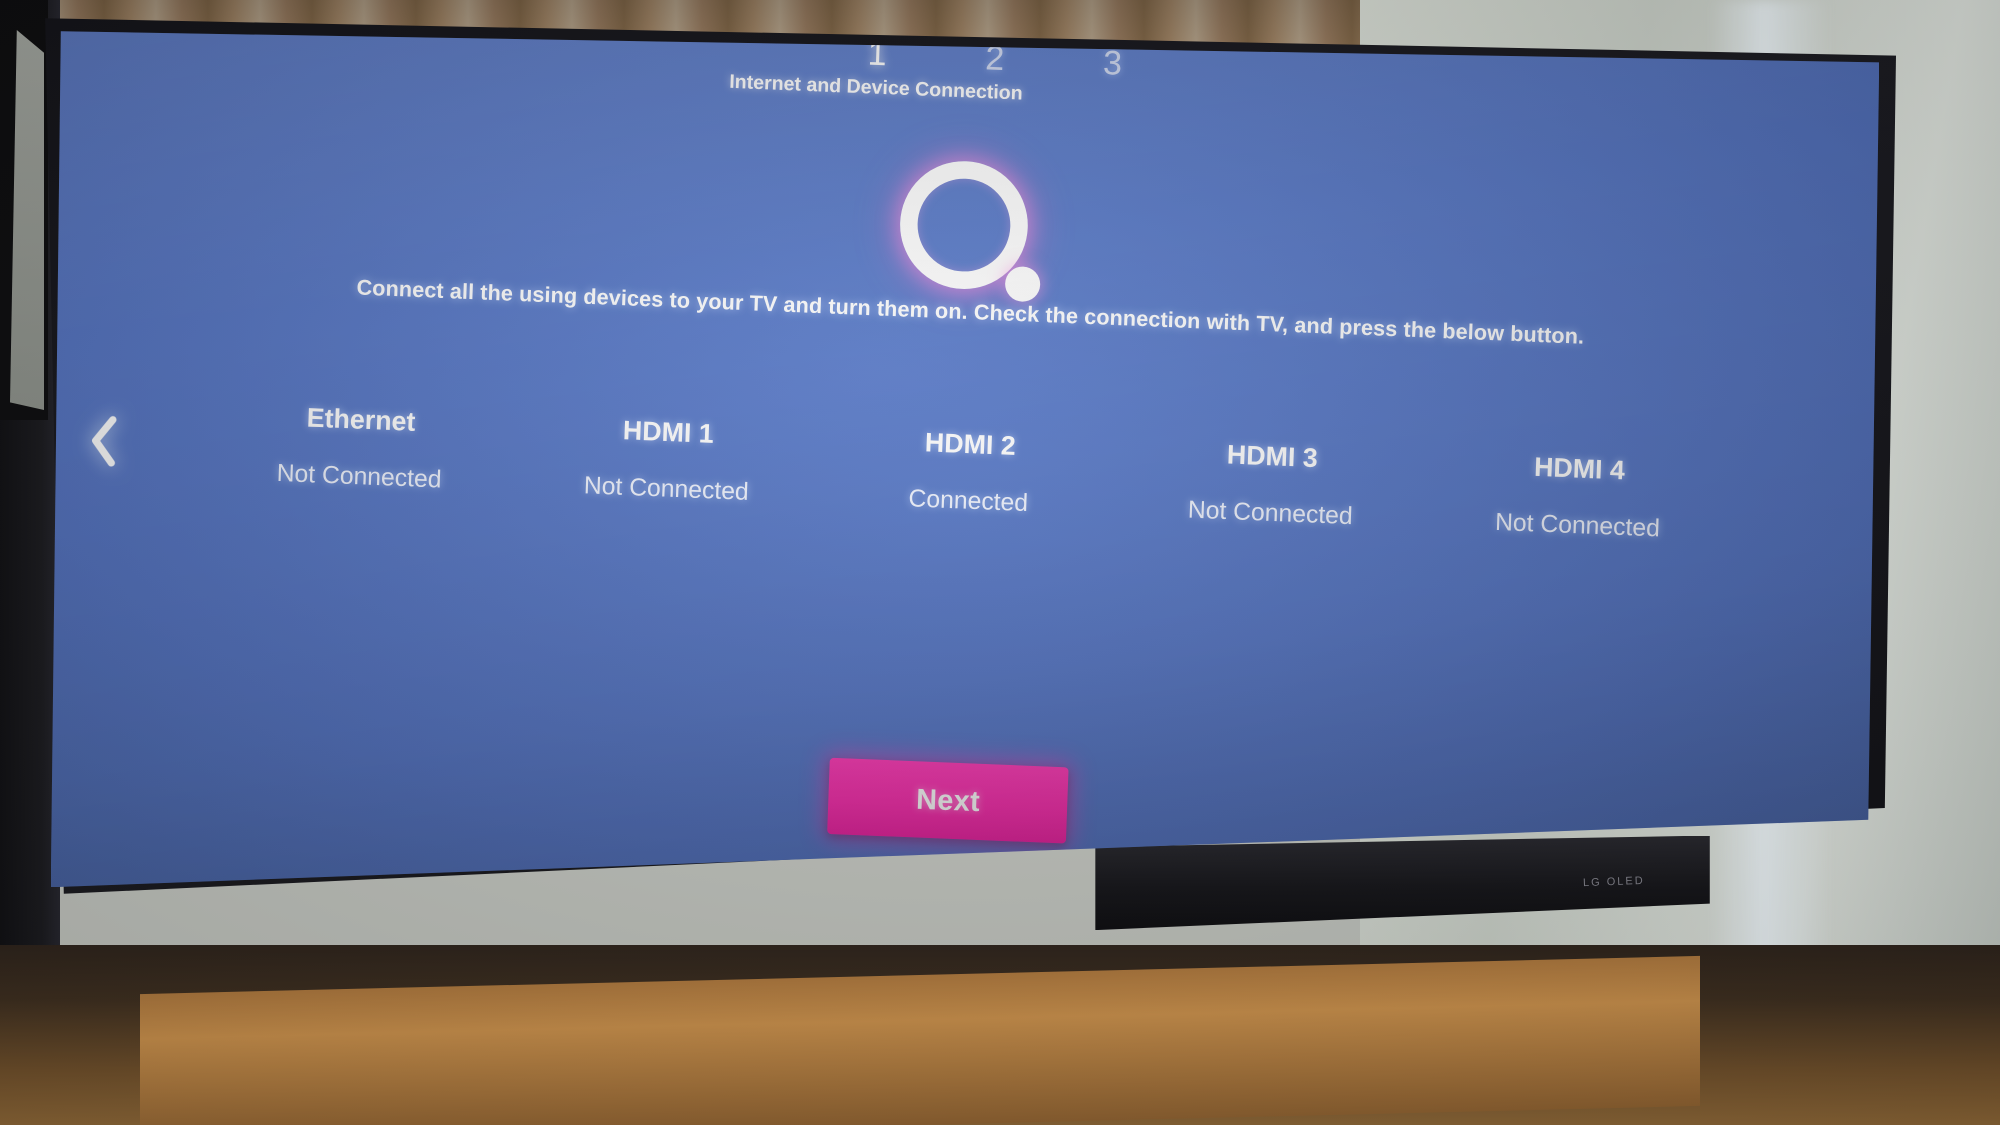 The width and height of the screenshot is (2000, 1125). What do you see at coordinates (968, 501) in the screenshot?
I see `device-hdmi-2-status: Connected` at bounding box center [968, 501].